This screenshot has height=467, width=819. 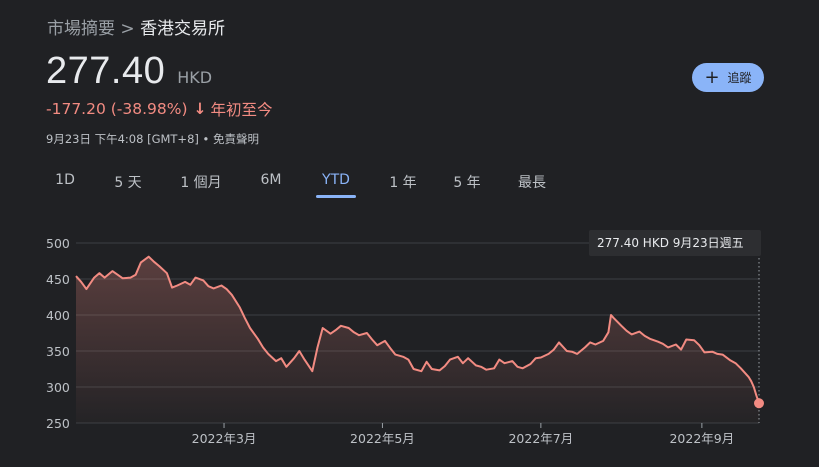 What do you see at coordinates (58, 387) in the screenshot?
I see `y-tick-label: 300` at bounding box center [58, 387].